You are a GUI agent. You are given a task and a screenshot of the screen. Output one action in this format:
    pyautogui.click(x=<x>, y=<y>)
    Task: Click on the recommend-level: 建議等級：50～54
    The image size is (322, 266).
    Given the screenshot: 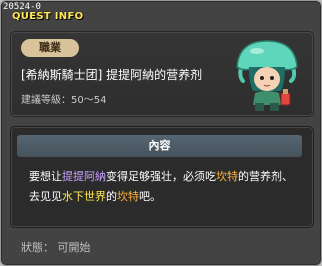 What is the action you would take?
    pyautogui.click(x=64, y=100)
    